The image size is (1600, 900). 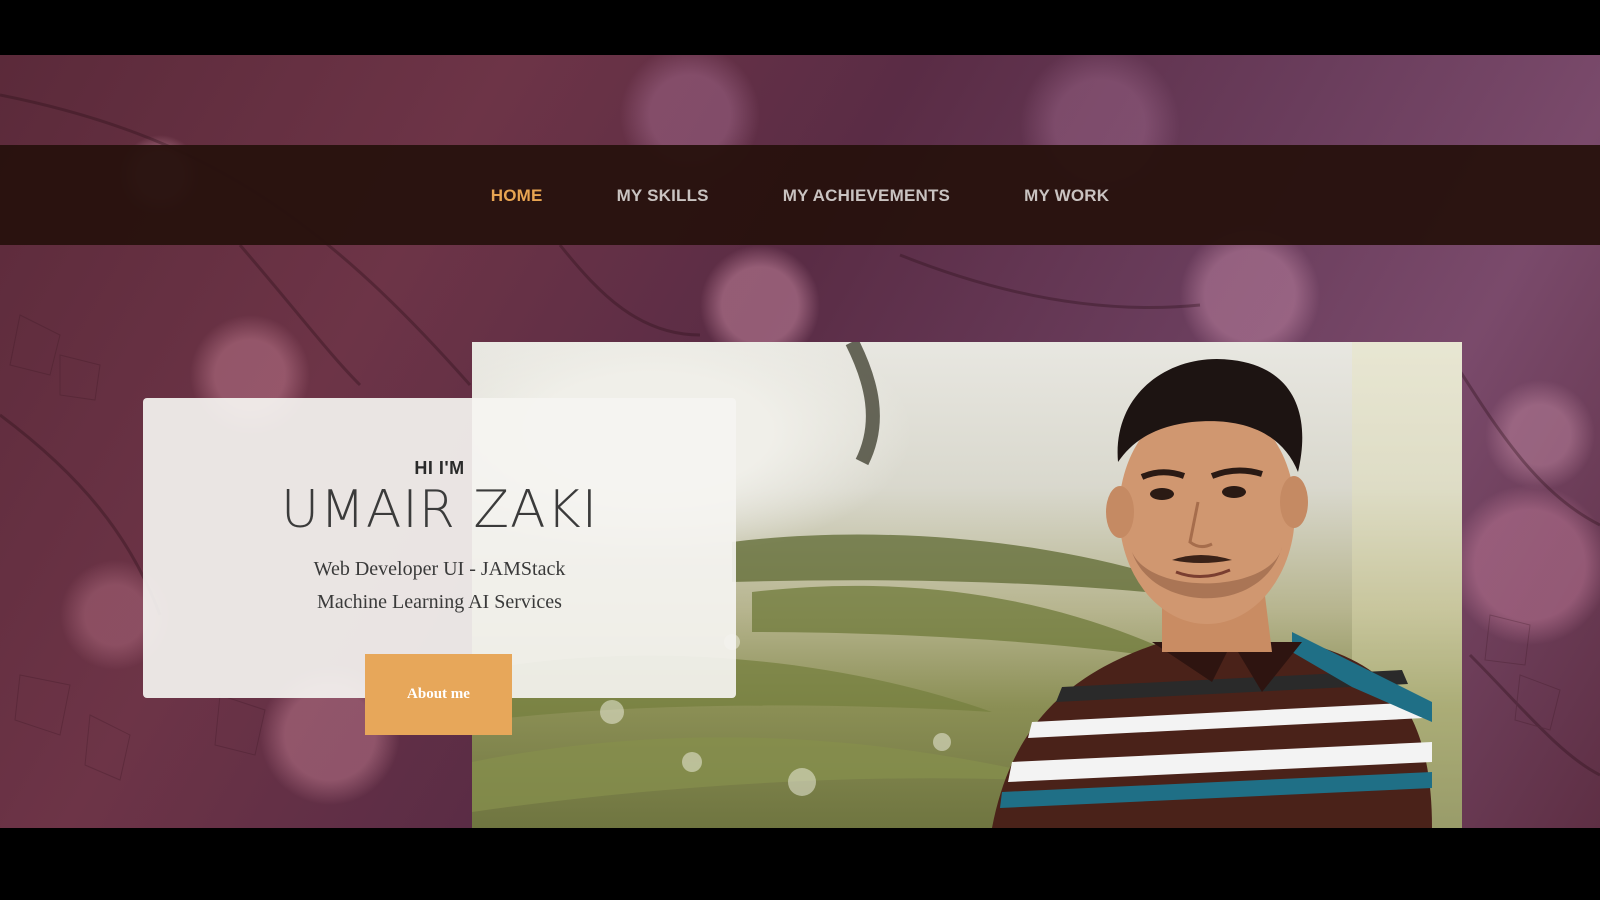 I want to click on nav-my-work: MY WORK, so click(x=1066, y=195).